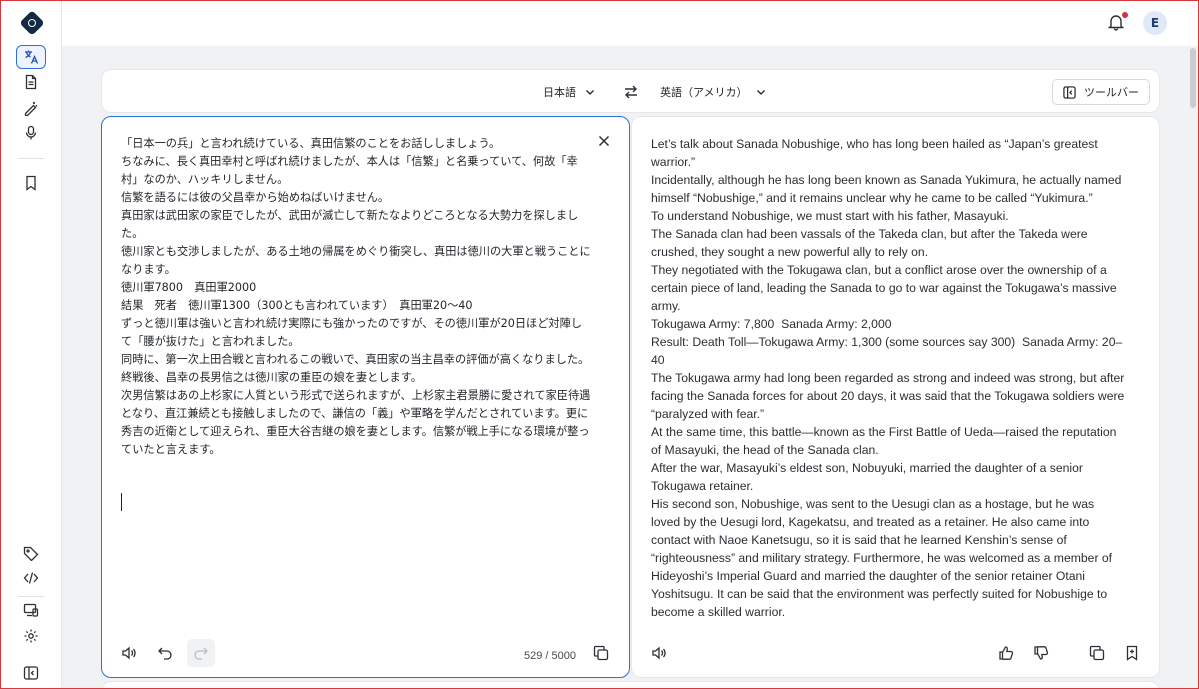  Describe the element at coordinates (201, 653) in the screenshot. I see `redo-icon` at that location.